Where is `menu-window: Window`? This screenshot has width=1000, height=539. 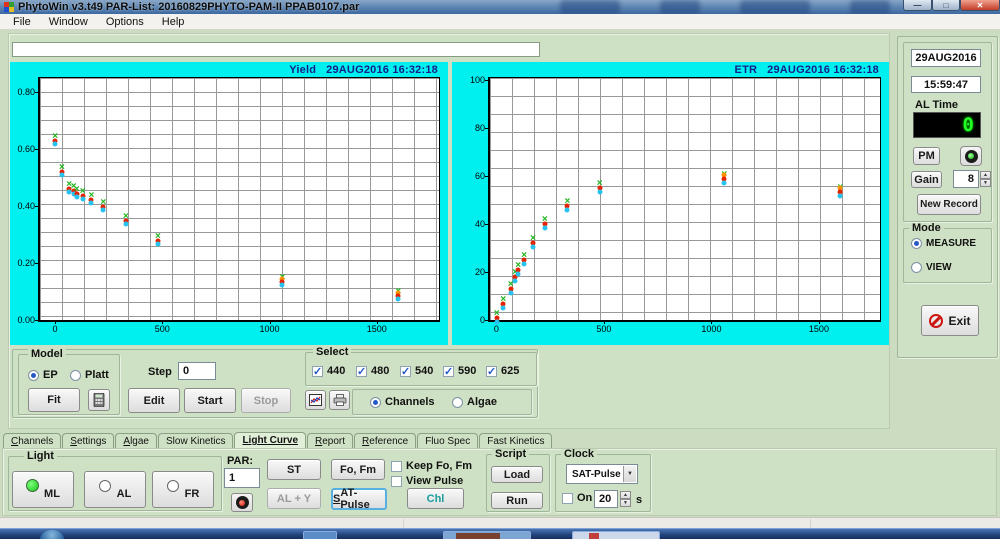
menu-window: Window is located at coordinates (68, 22).